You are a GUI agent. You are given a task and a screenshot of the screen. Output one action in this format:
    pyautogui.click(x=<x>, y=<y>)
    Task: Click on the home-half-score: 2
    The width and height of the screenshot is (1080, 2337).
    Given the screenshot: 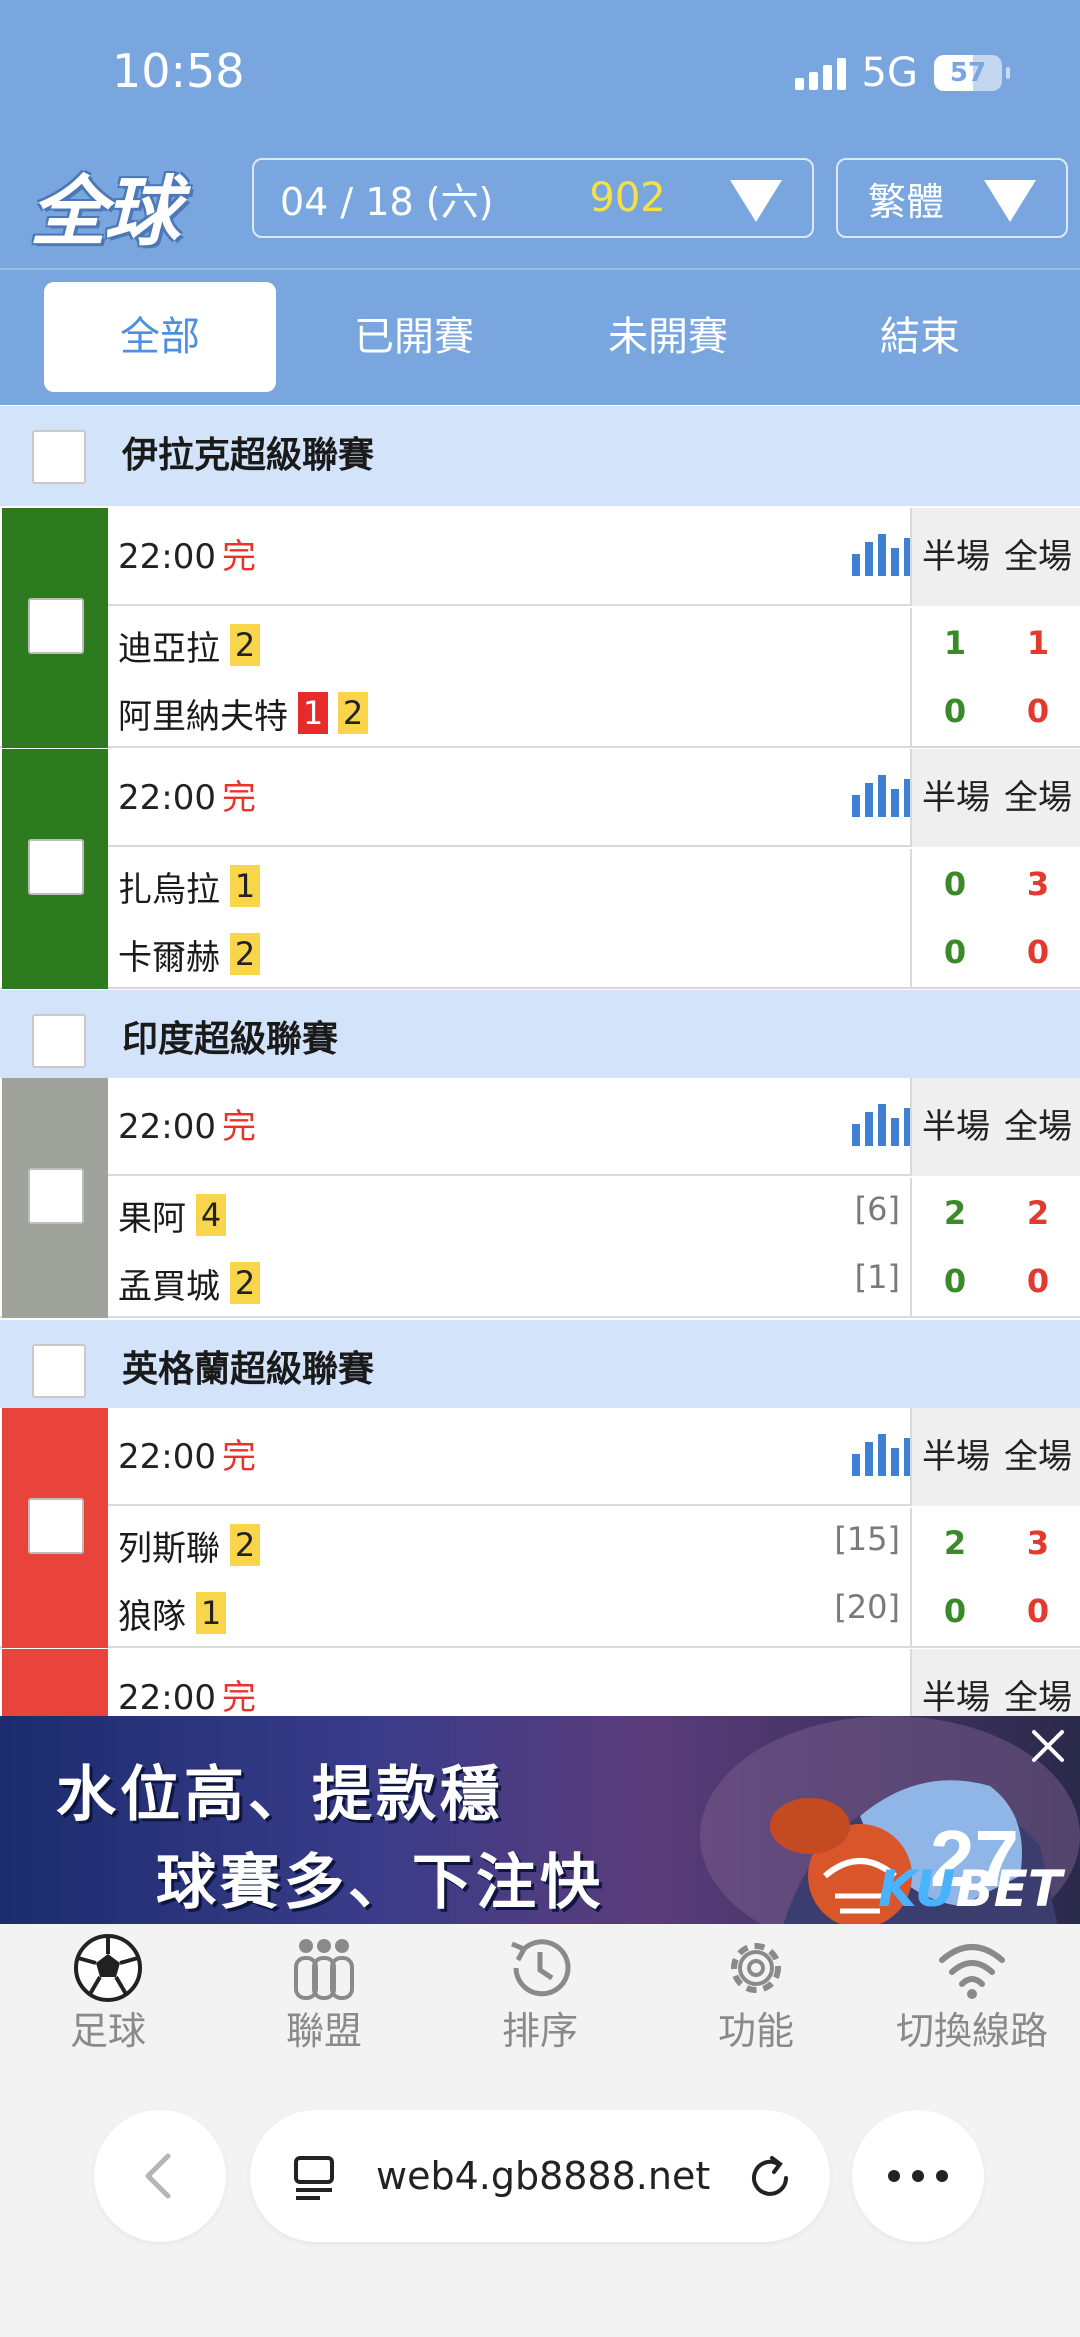 What is the action you would take?
    pyautogui.click(x=955, y=1213)
    